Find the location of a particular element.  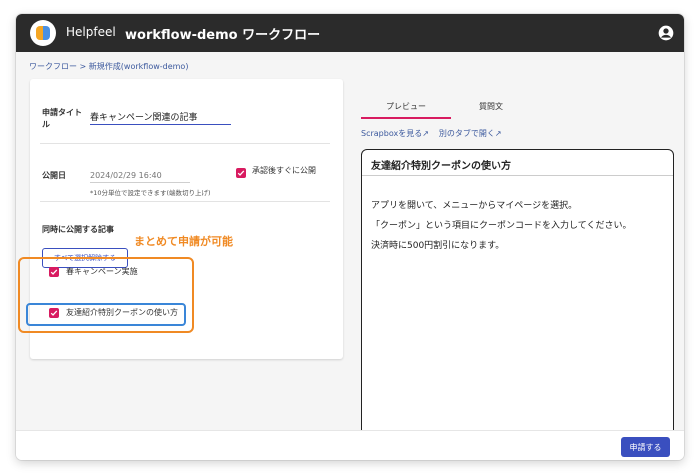

open-new-tab-link: 別のタブで開く↗ is located at coordinates (470, 133).